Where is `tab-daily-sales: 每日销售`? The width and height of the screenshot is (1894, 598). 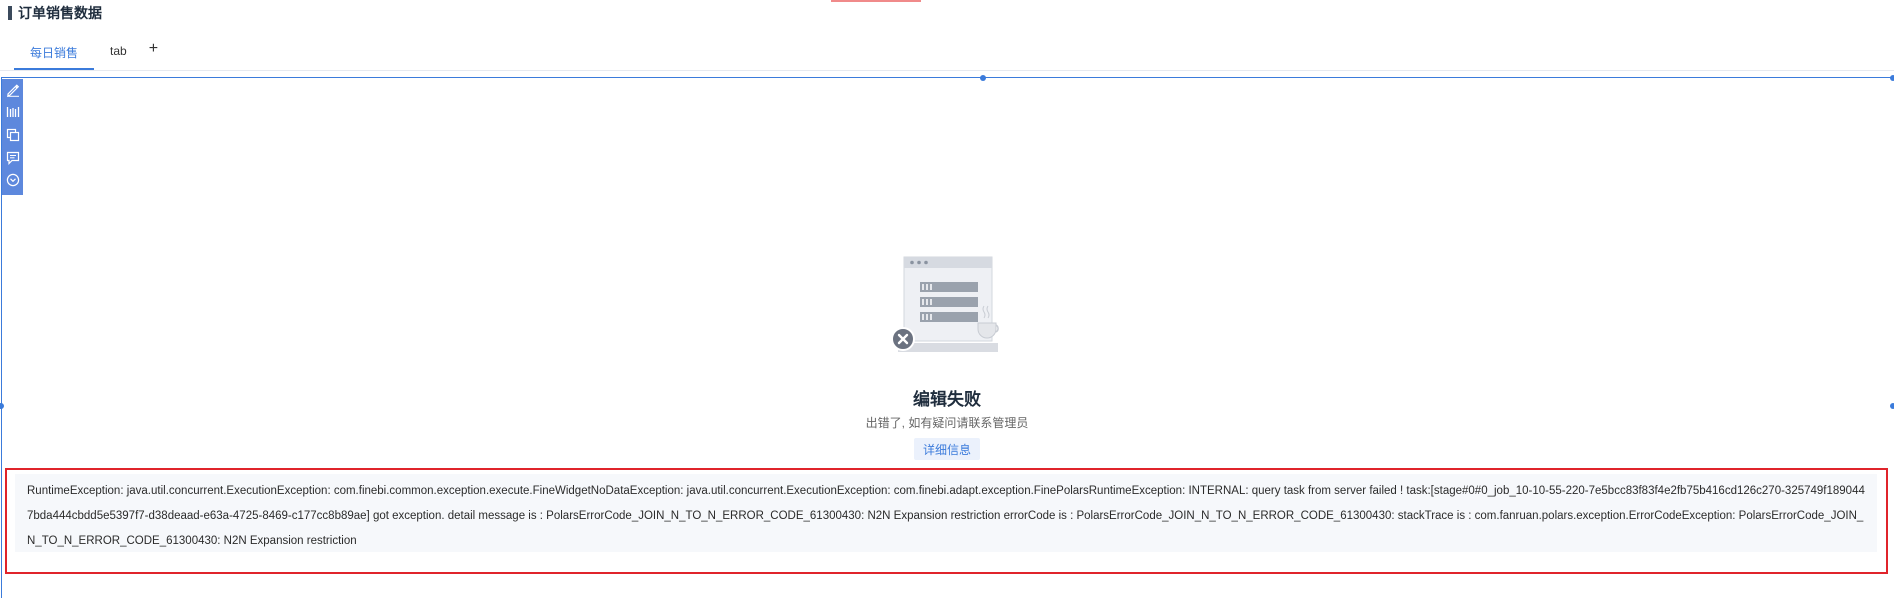
tab-daily-sales: 每日销售 is located at coordinates (54, 54).